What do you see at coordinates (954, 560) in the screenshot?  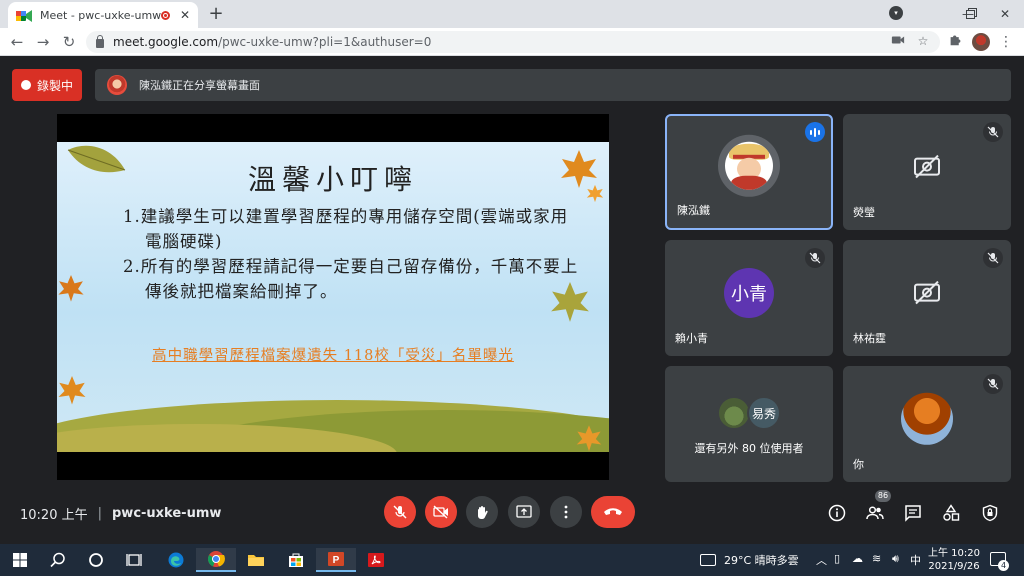 I see `taskbar-clock: 上午 10:20 2021/9/26` at bounding box center [954, 560].